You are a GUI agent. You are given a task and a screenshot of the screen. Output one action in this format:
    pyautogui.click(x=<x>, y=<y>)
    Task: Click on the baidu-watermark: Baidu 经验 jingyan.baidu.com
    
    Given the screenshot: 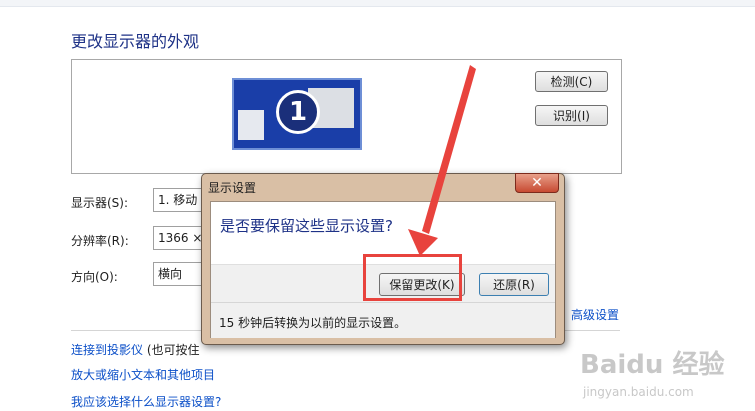 What is the action you would take?
    pyautogui.click(x=652, y=374)
    